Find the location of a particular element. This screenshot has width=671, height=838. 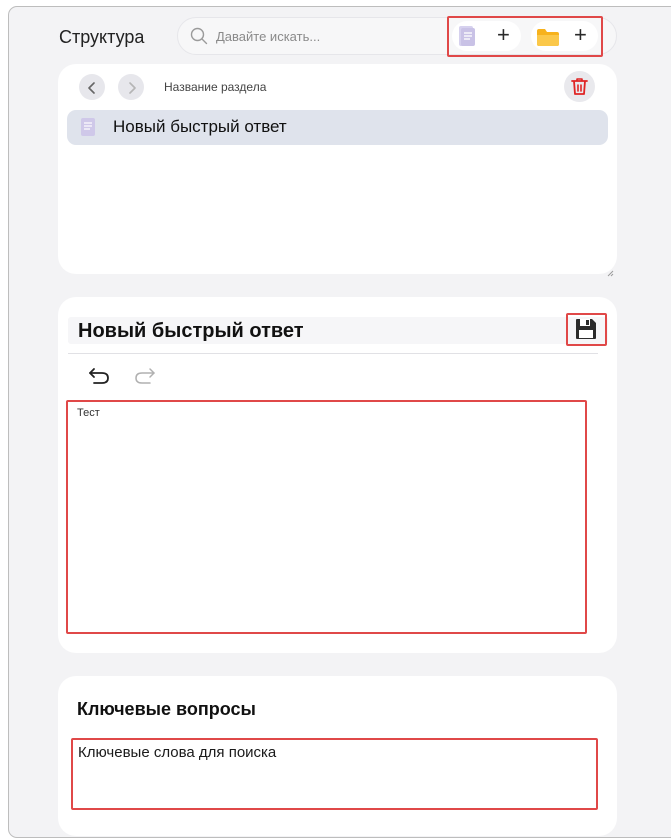

search-icon is located at coordinates (199, 38).